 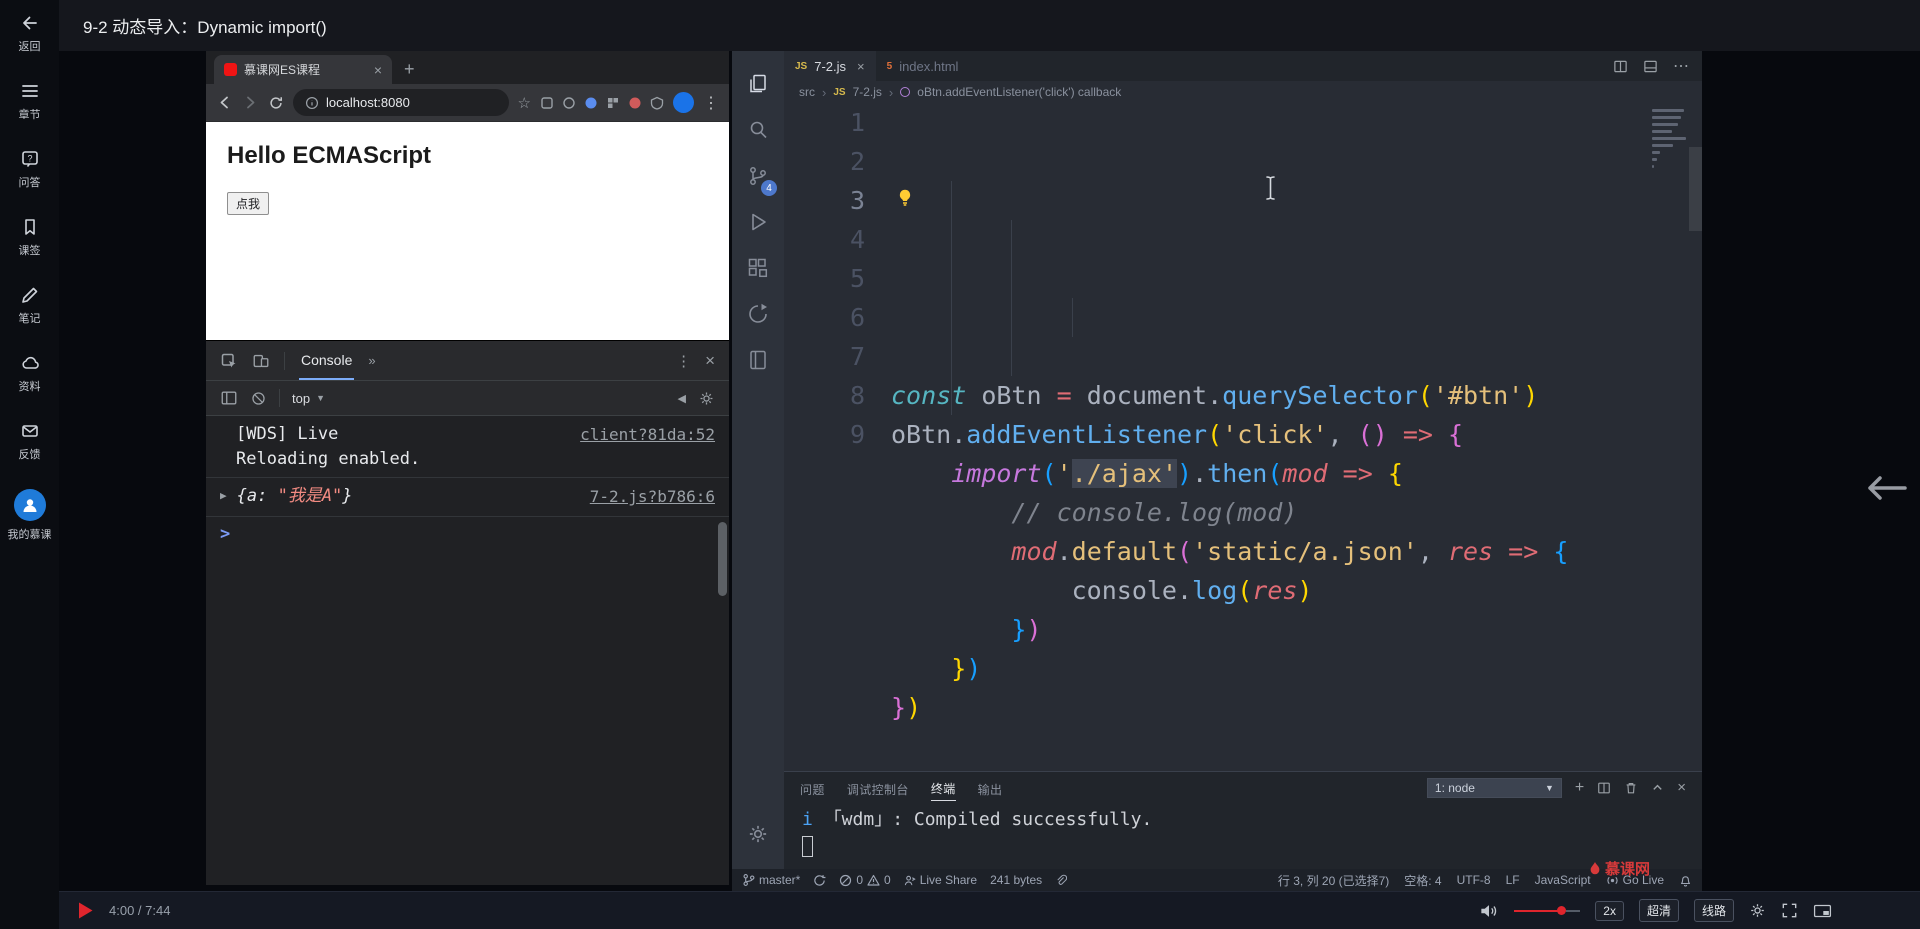 I want to click on live-share-status: Live Share, so click(x=940, y=880).